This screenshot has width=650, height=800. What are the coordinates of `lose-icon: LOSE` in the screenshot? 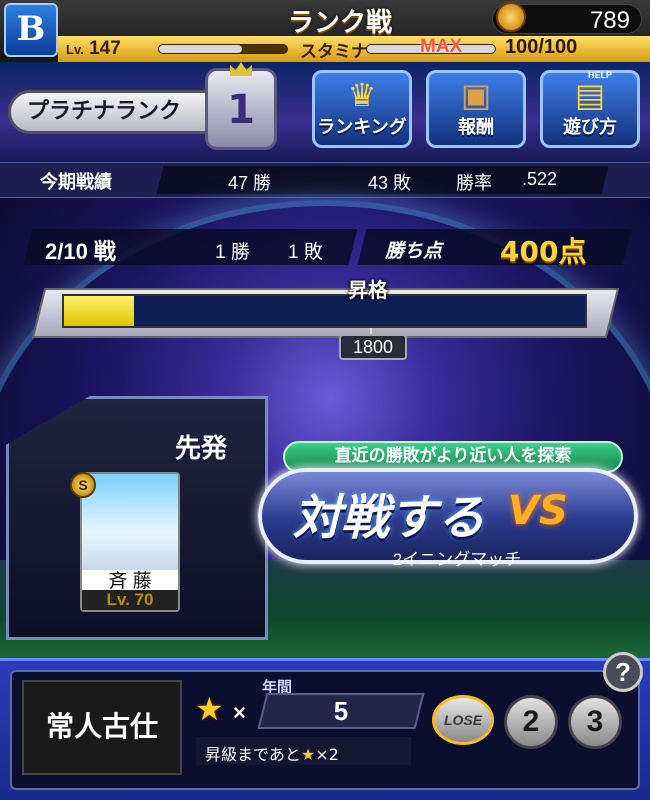 It's located at (463, 720).